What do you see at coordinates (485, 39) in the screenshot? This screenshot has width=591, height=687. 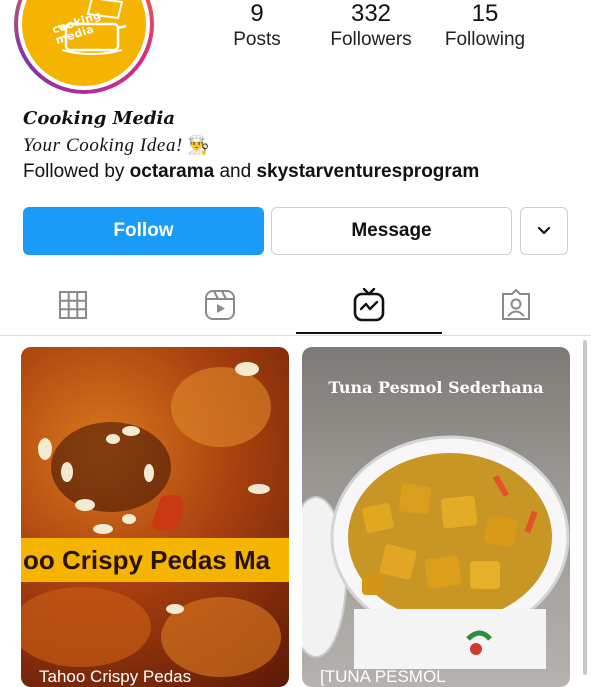 I see `stat-label: Following` at bounding box center [485, 39].